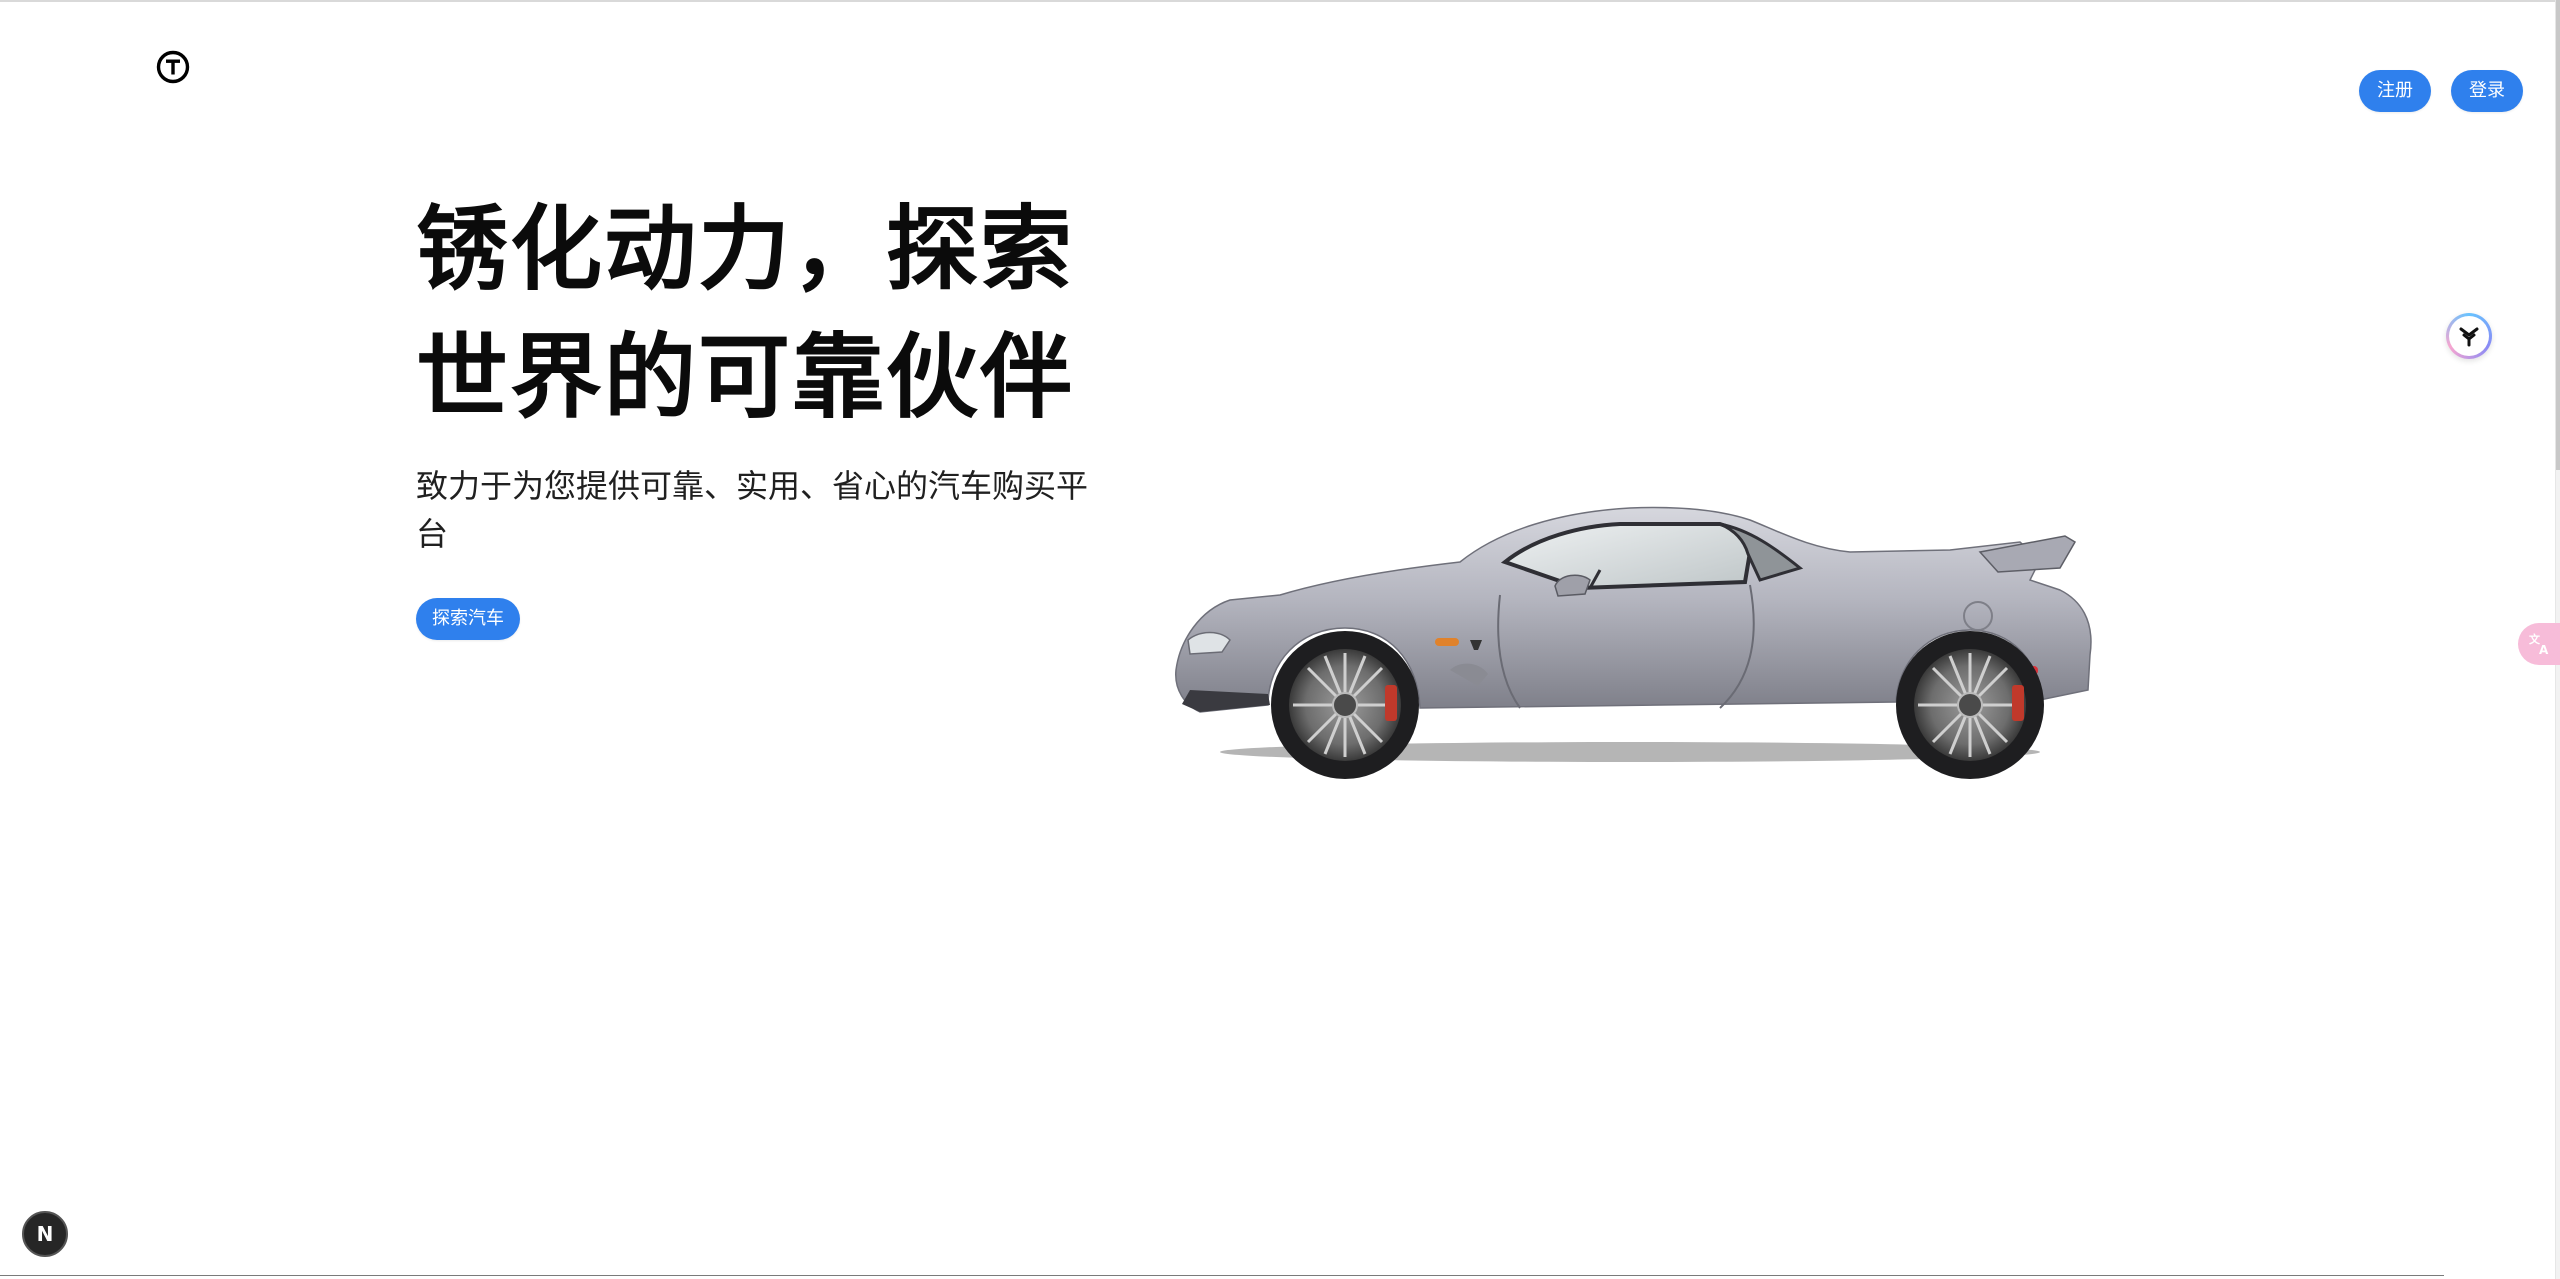 This screenshot has width=2560, height=1279. I want to click on scrollbar-thumb, so click(2558, 235).